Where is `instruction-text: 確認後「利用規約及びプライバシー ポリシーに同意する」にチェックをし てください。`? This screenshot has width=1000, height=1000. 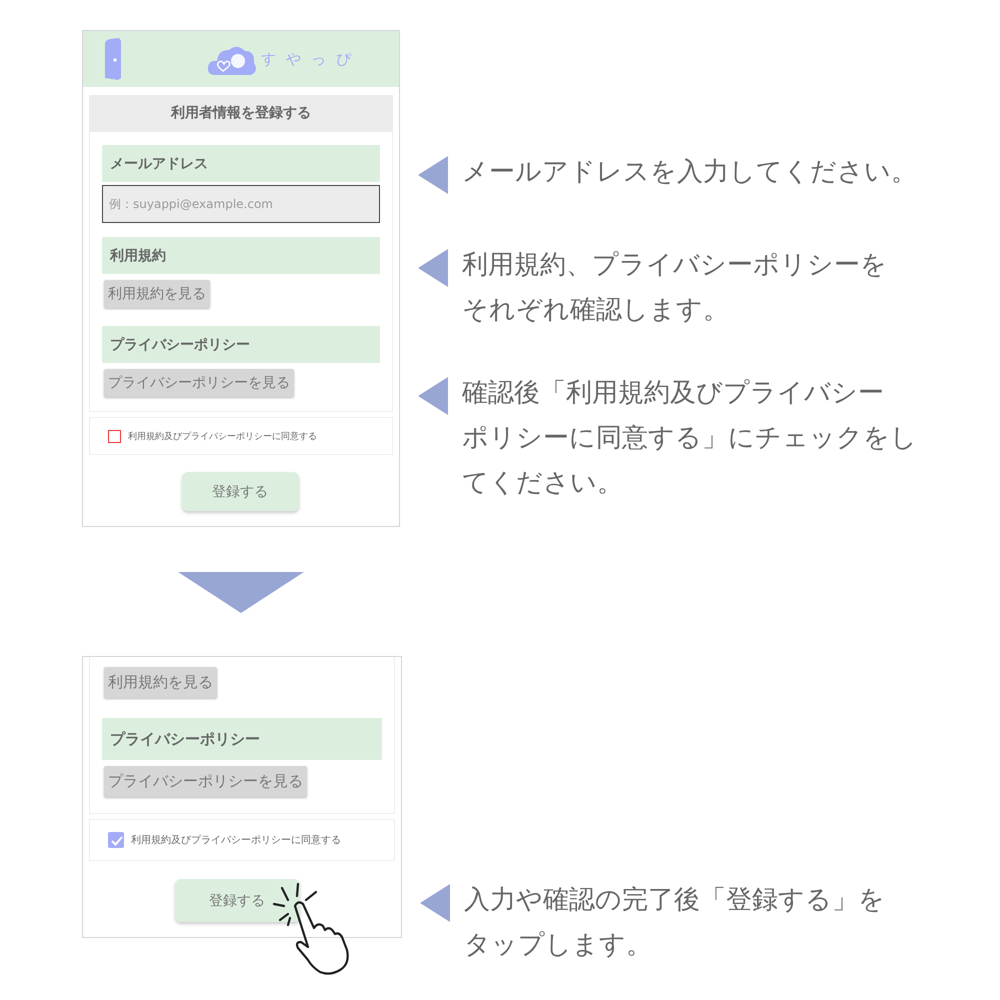 instruction-text: 確認後「利用規約及びプライバシー ポリシーに同意する」にチェックをし てください。 is located at coordinates (689, 438).